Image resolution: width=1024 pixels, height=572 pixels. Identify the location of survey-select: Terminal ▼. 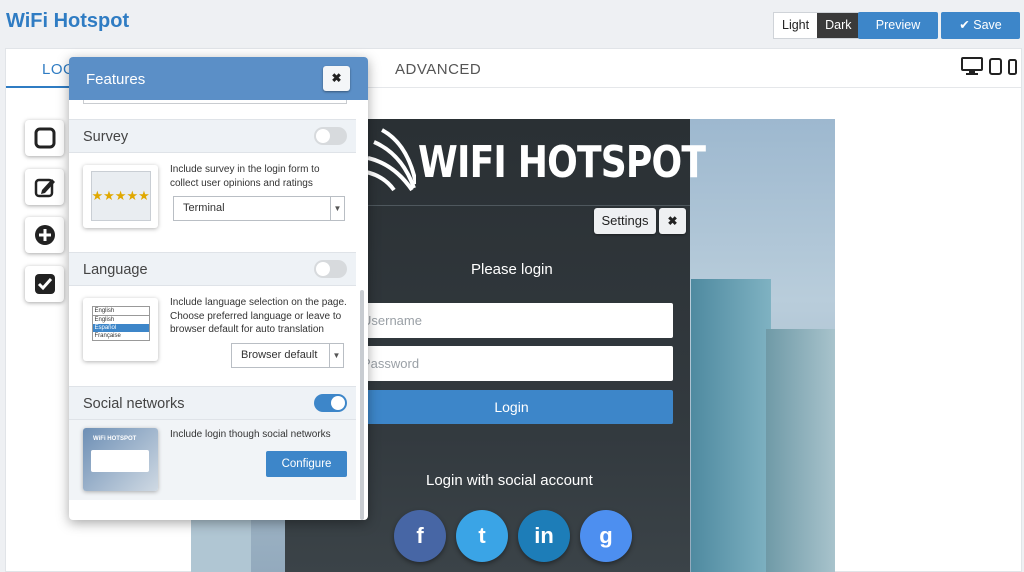
(259, 208).